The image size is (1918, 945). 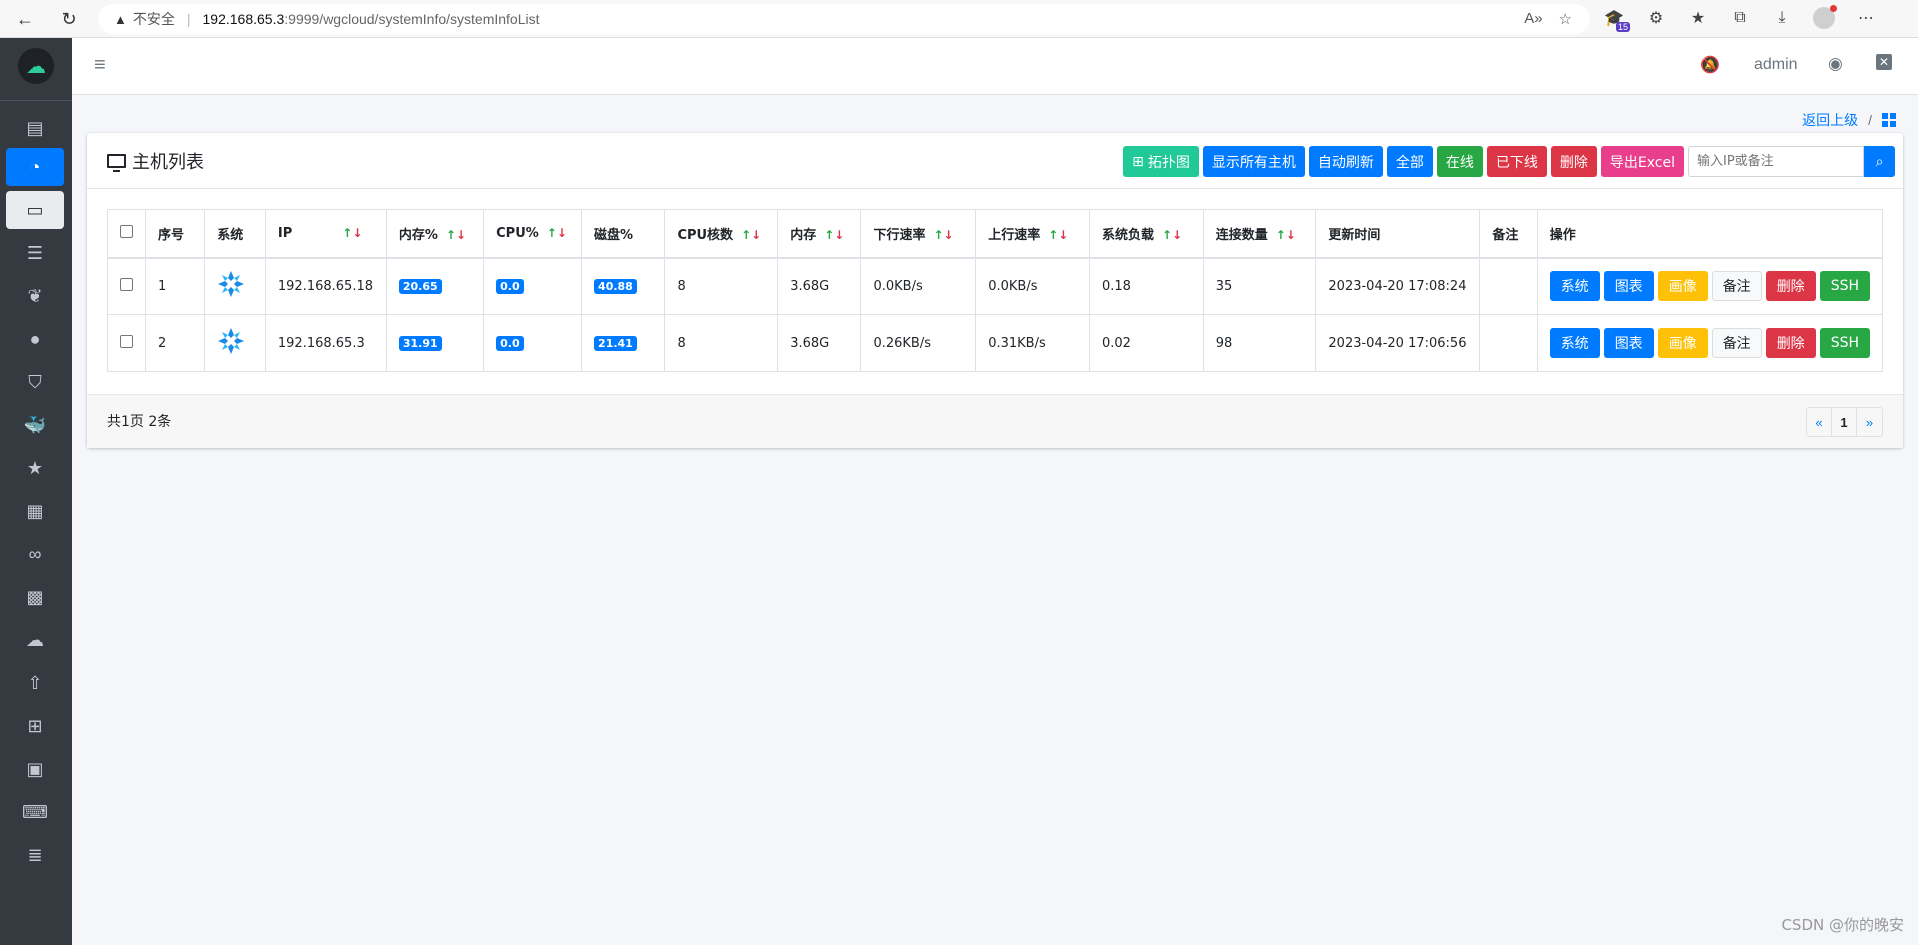 What do you see at coordinates (1161, 161) in the screenshot?
I see `topology-button: ⊞ 拓扑图` at bounding box center [1161, 161].